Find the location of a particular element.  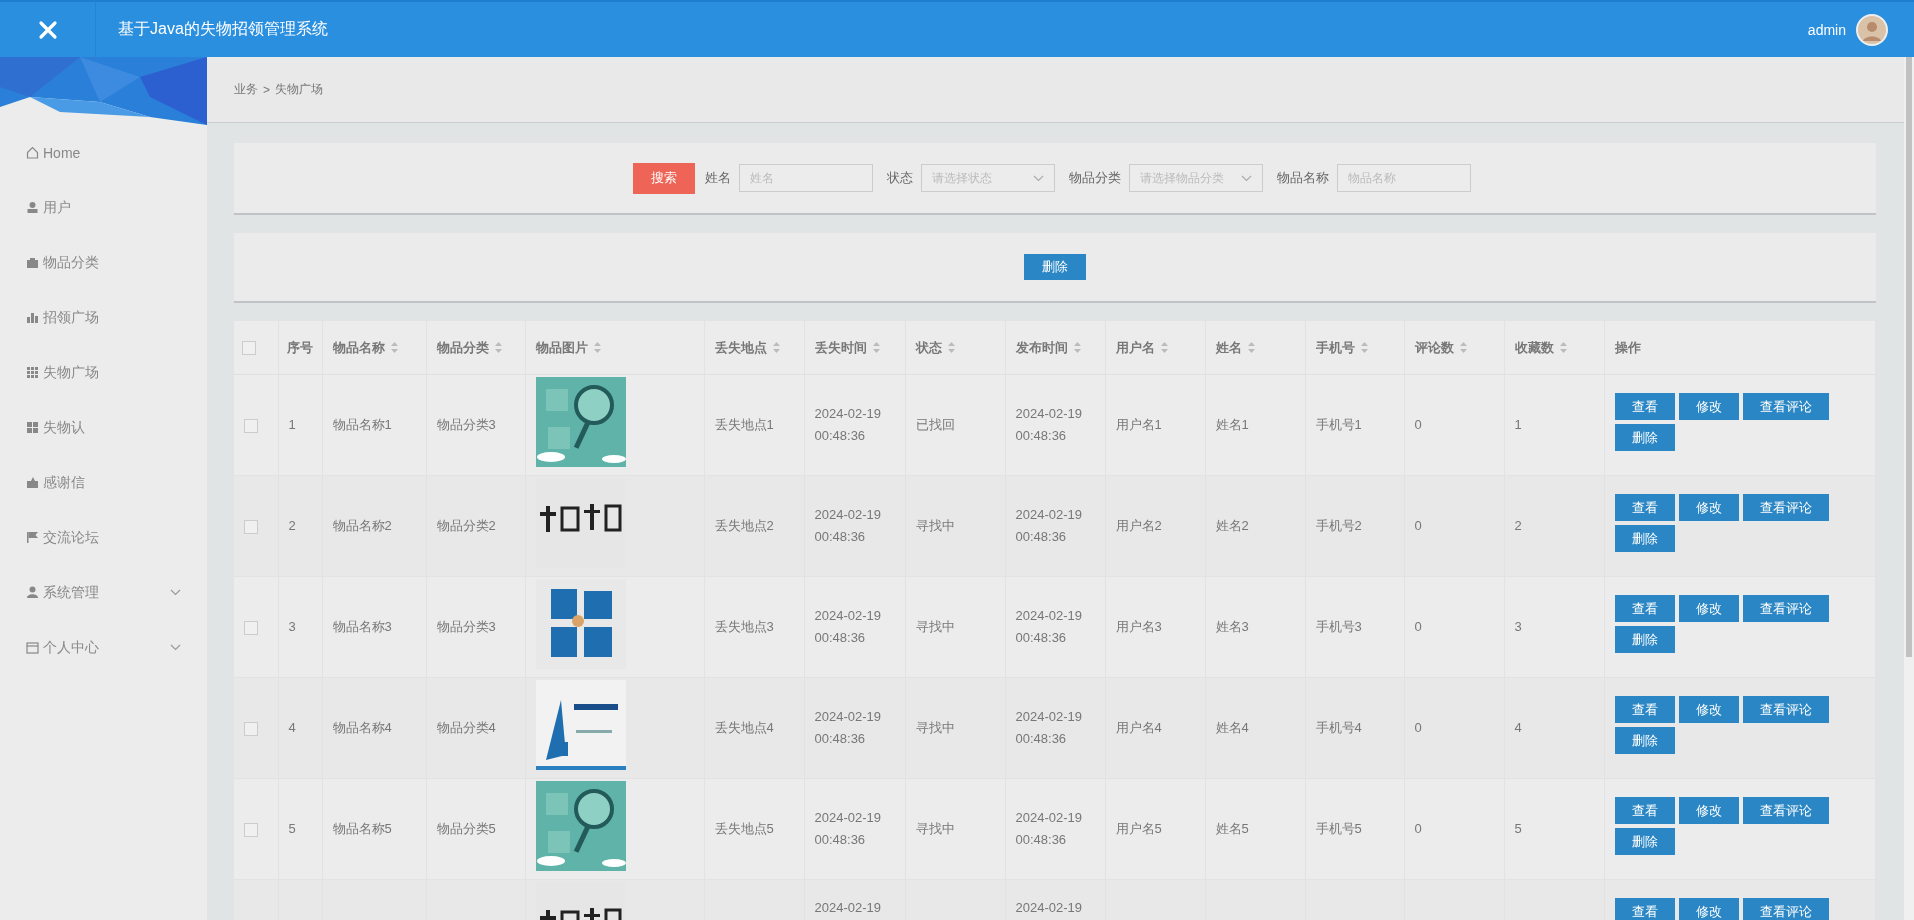

case-icon is located at coordinates (32, 262).